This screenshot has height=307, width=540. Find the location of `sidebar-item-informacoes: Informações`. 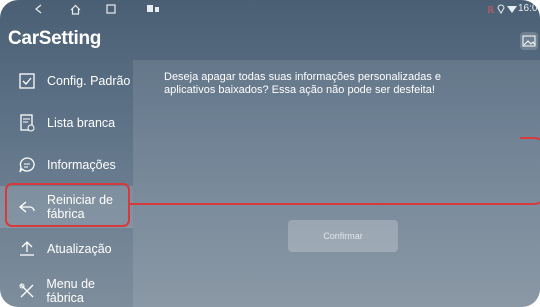

sidebar-item-informacoes: Informações is located at coordinates (66, 165).